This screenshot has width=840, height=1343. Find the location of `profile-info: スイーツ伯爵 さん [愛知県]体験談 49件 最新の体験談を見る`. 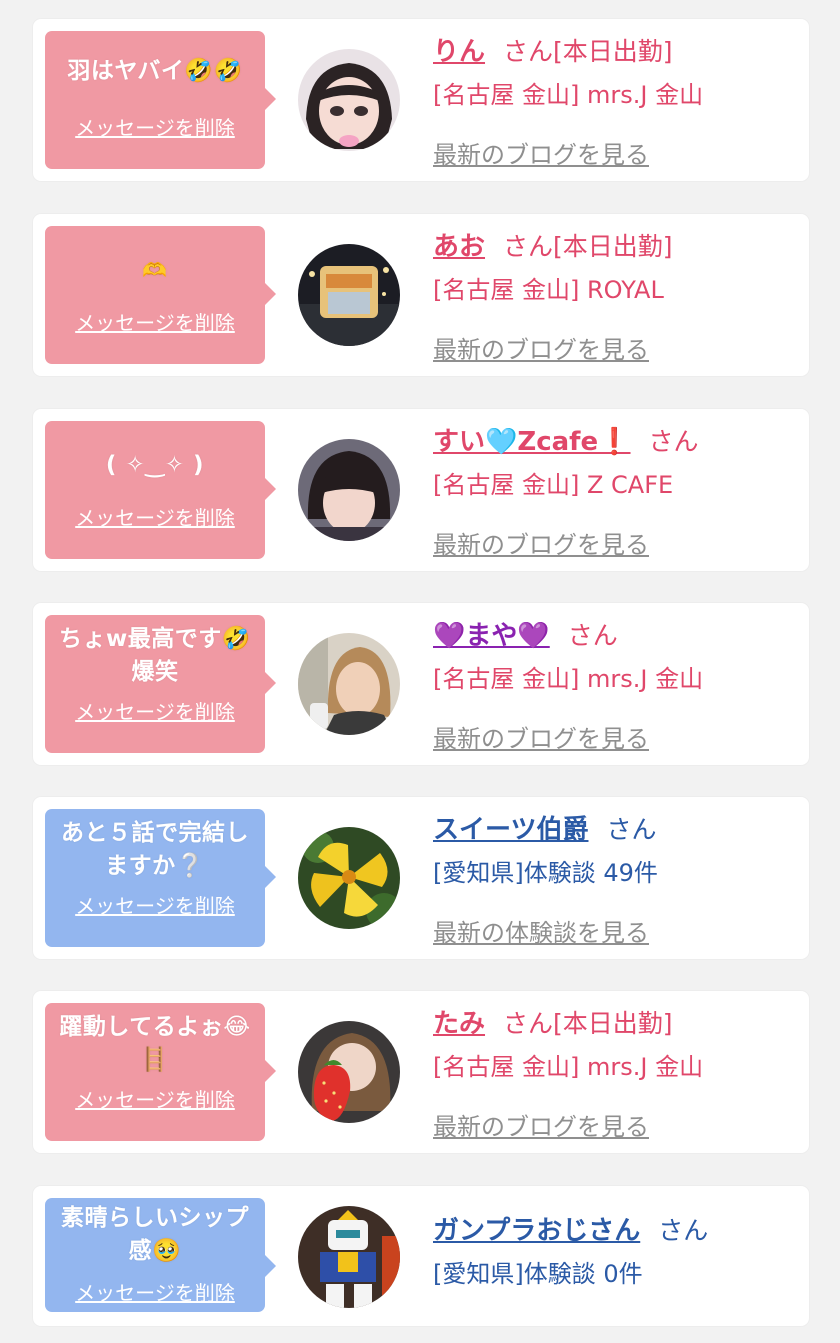

profile-info: スイーツ伯爵 さん [愛知県]体験談 49件 最新の体験談を見る is located at coordinates (616, 877).